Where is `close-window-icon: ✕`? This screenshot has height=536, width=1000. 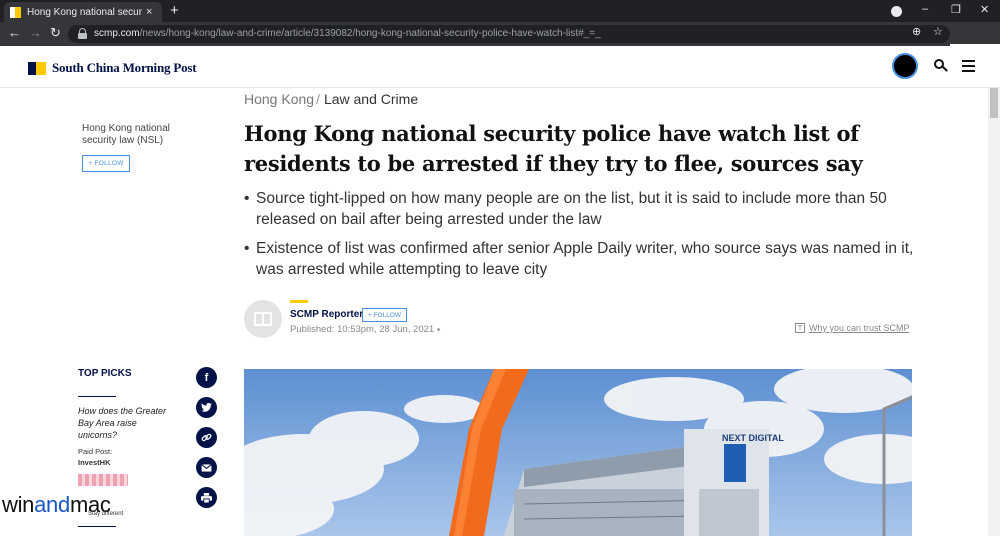 close-window-icon: ✕ is located at coordinates (984, 9).